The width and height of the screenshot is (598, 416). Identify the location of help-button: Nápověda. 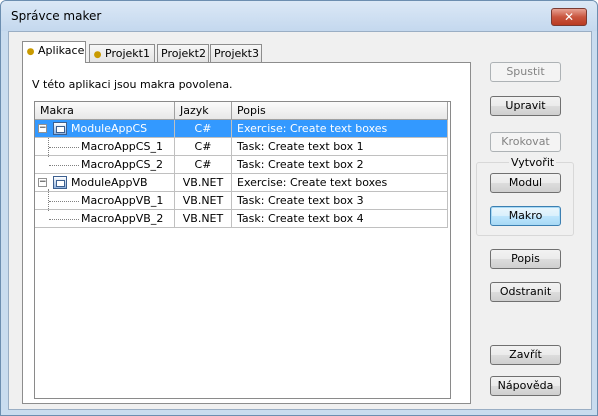
(525, 386).